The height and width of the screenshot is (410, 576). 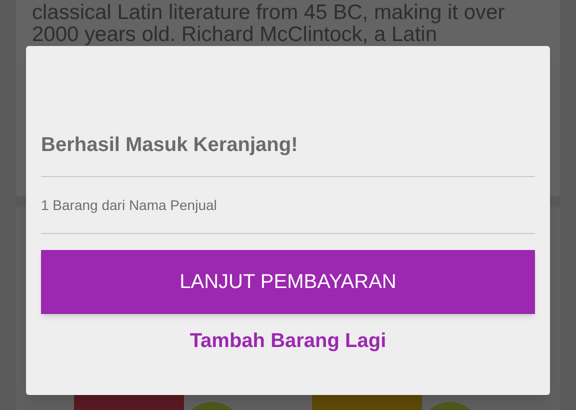 What do you see at coordinates (288, 341) in the screenshot?
I see `add-more-link: Tambah Barang Lagi` at bounding box center [288, 341].